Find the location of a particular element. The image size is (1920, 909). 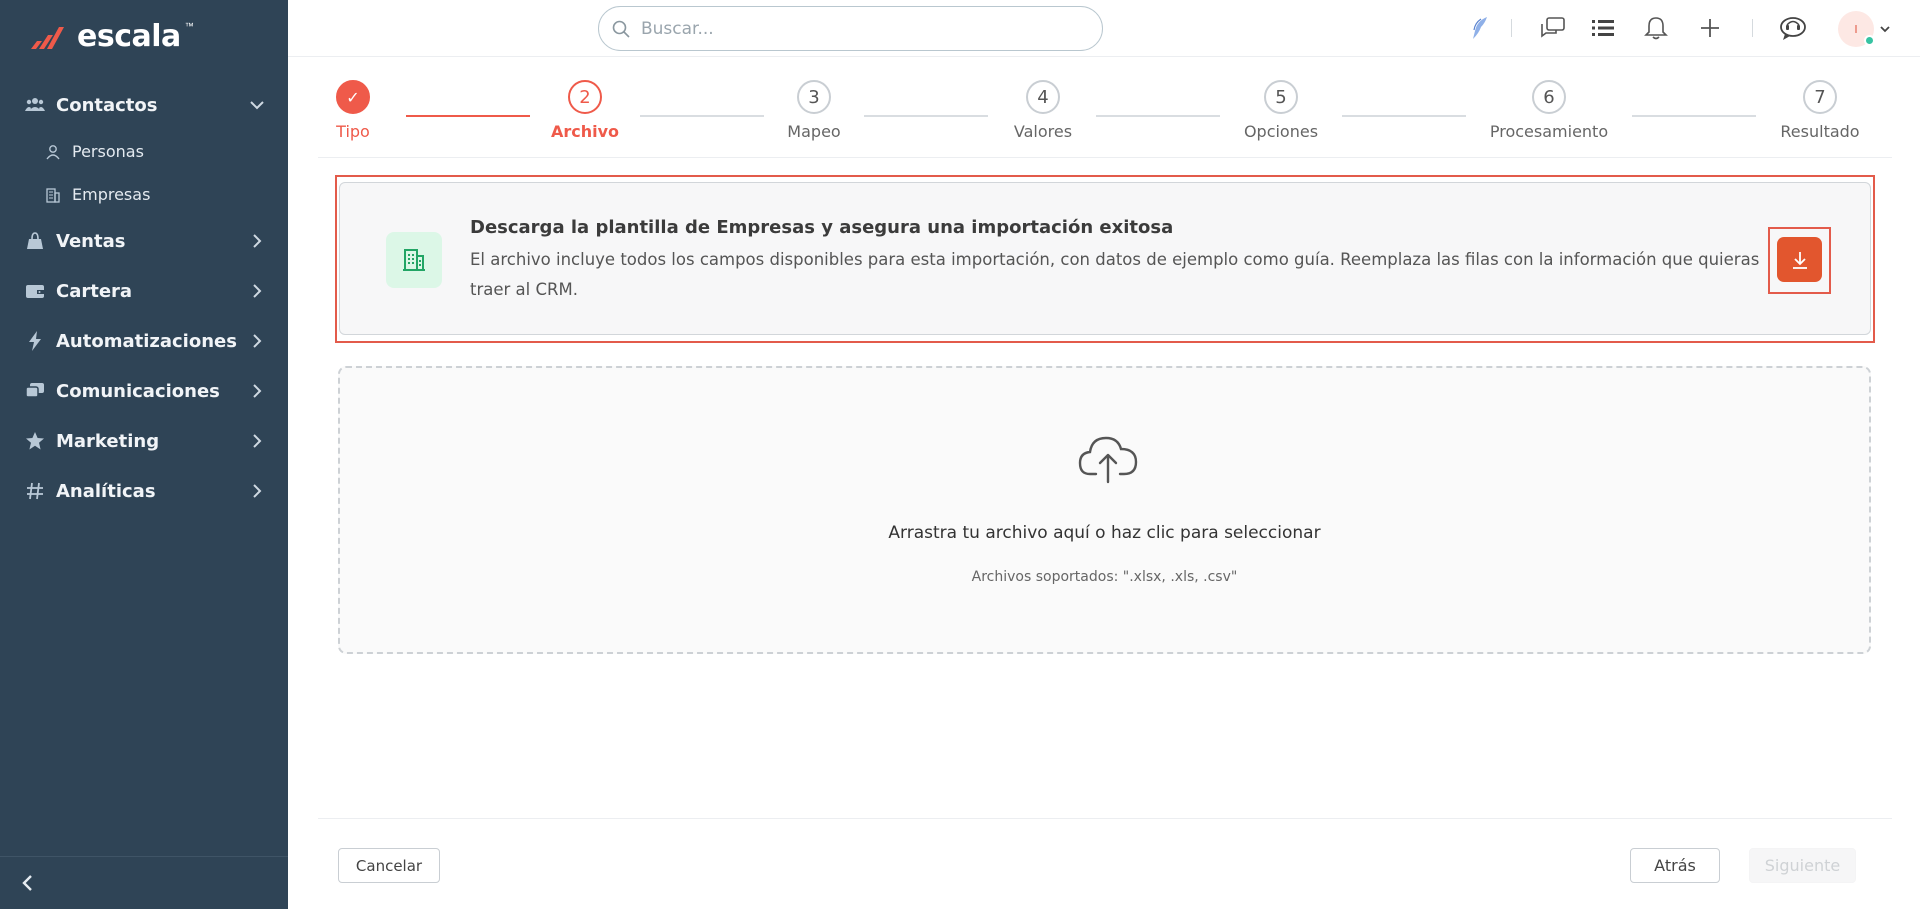

sidebar-item-label: Marketing is located at coordinates (108, 441).